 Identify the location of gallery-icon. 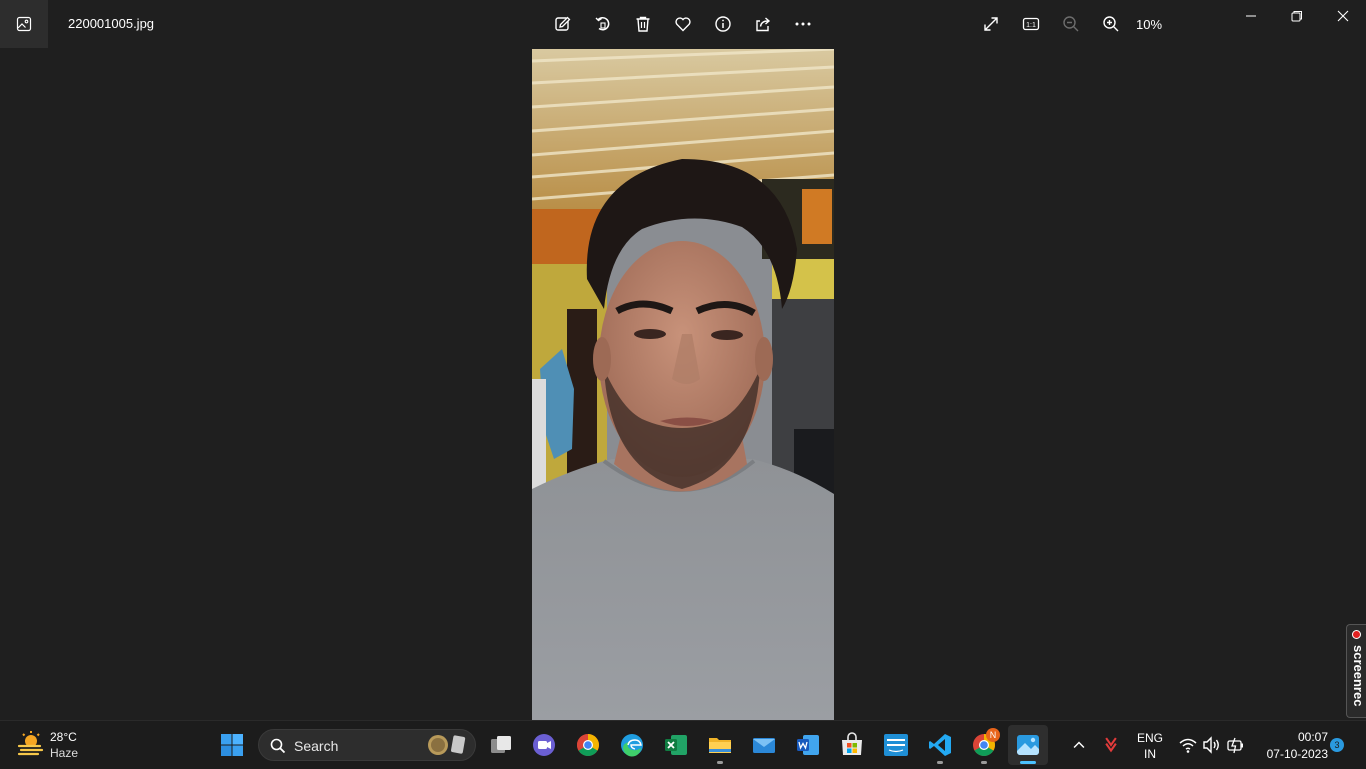
(24, 24).